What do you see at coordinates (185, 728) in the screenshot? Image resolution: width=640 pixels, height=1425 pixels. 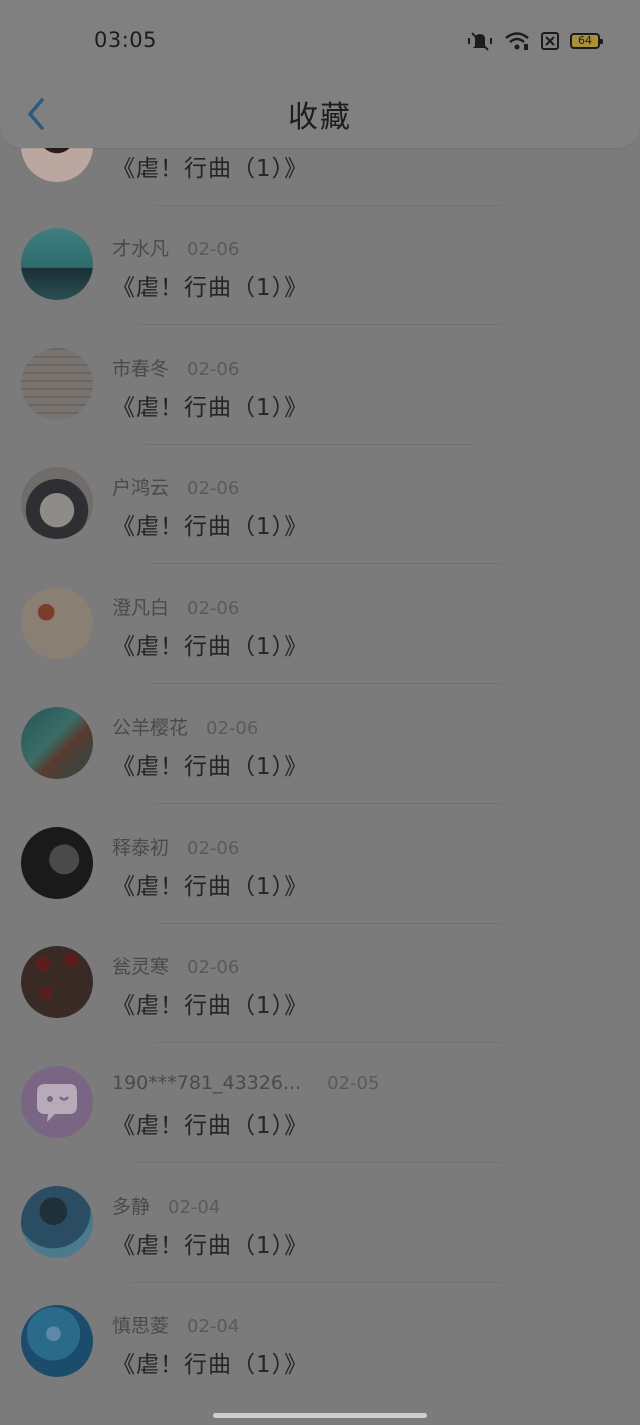 I see `username: 公羊樱花 02-06` at bounding box center [185, 728].